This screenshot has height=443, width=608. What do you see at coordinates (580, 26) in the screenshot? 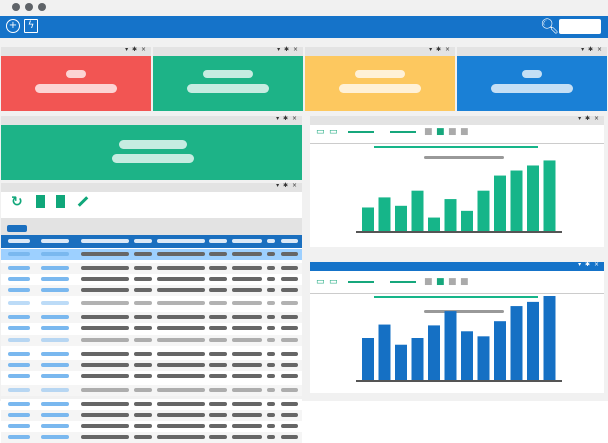
I see `search-input` at bounding box center [580, 26].